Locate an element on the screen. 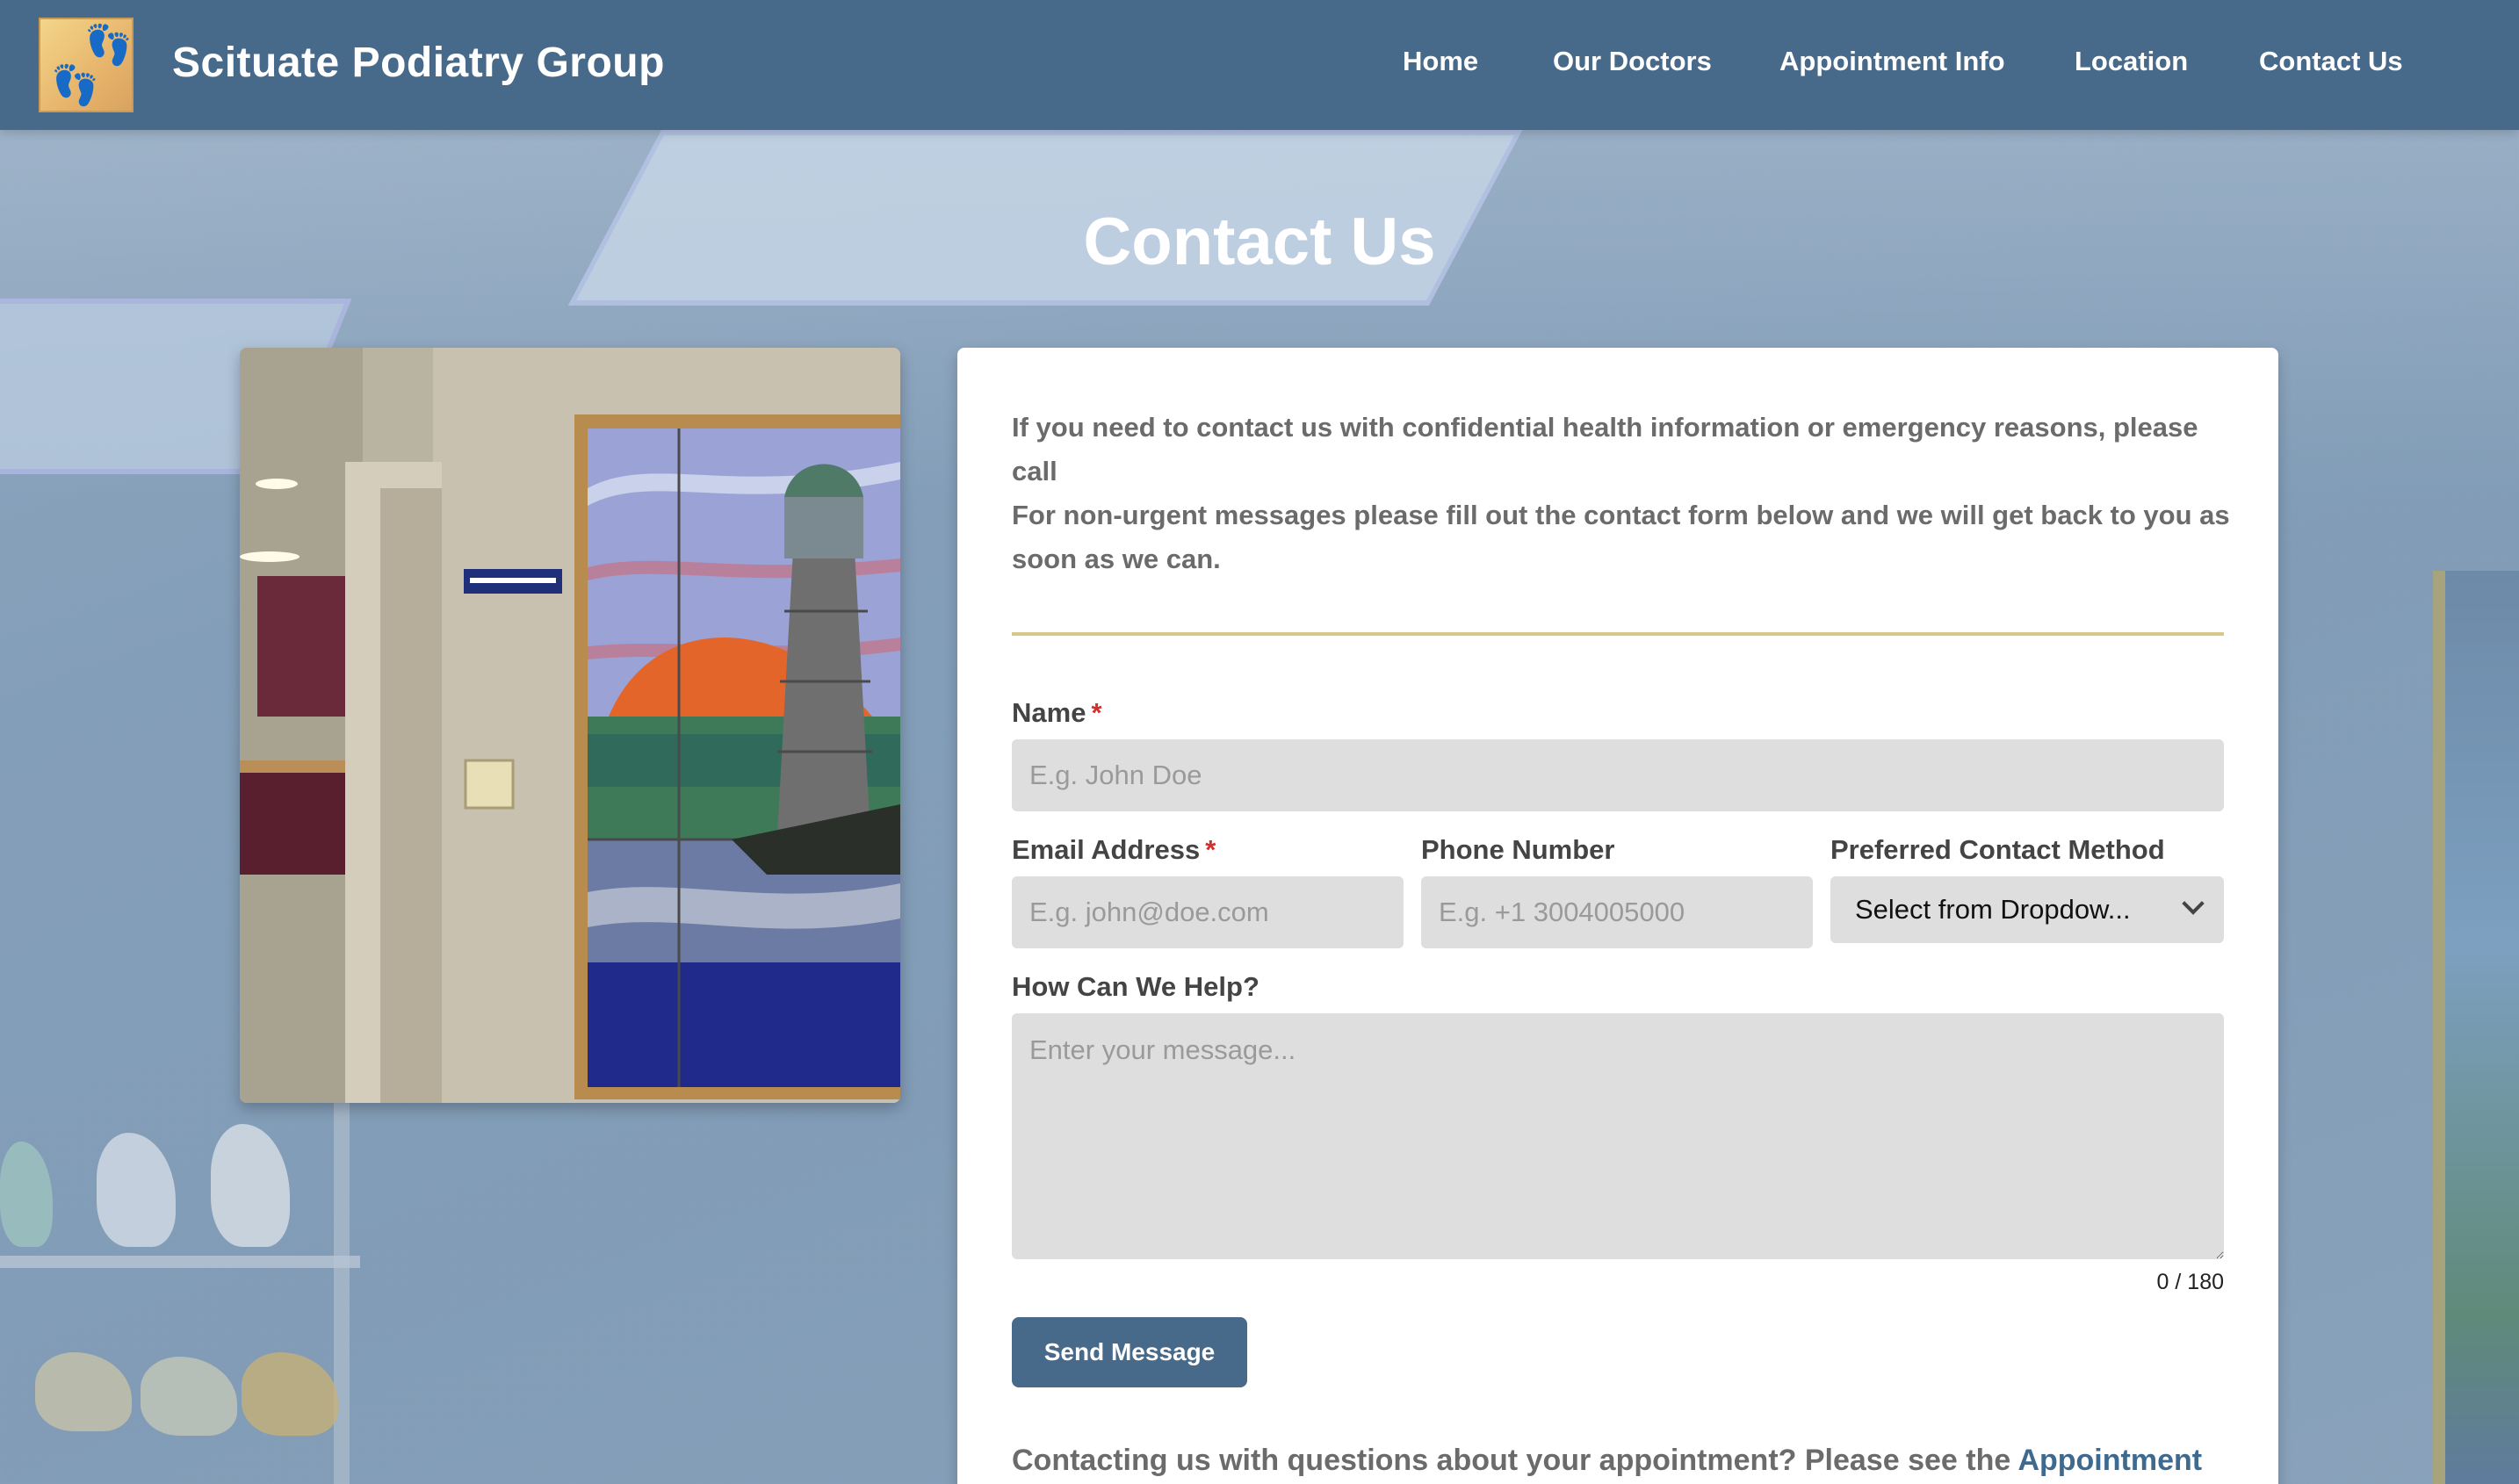  chevron-down-icon is located at coordinates (2194, 903).